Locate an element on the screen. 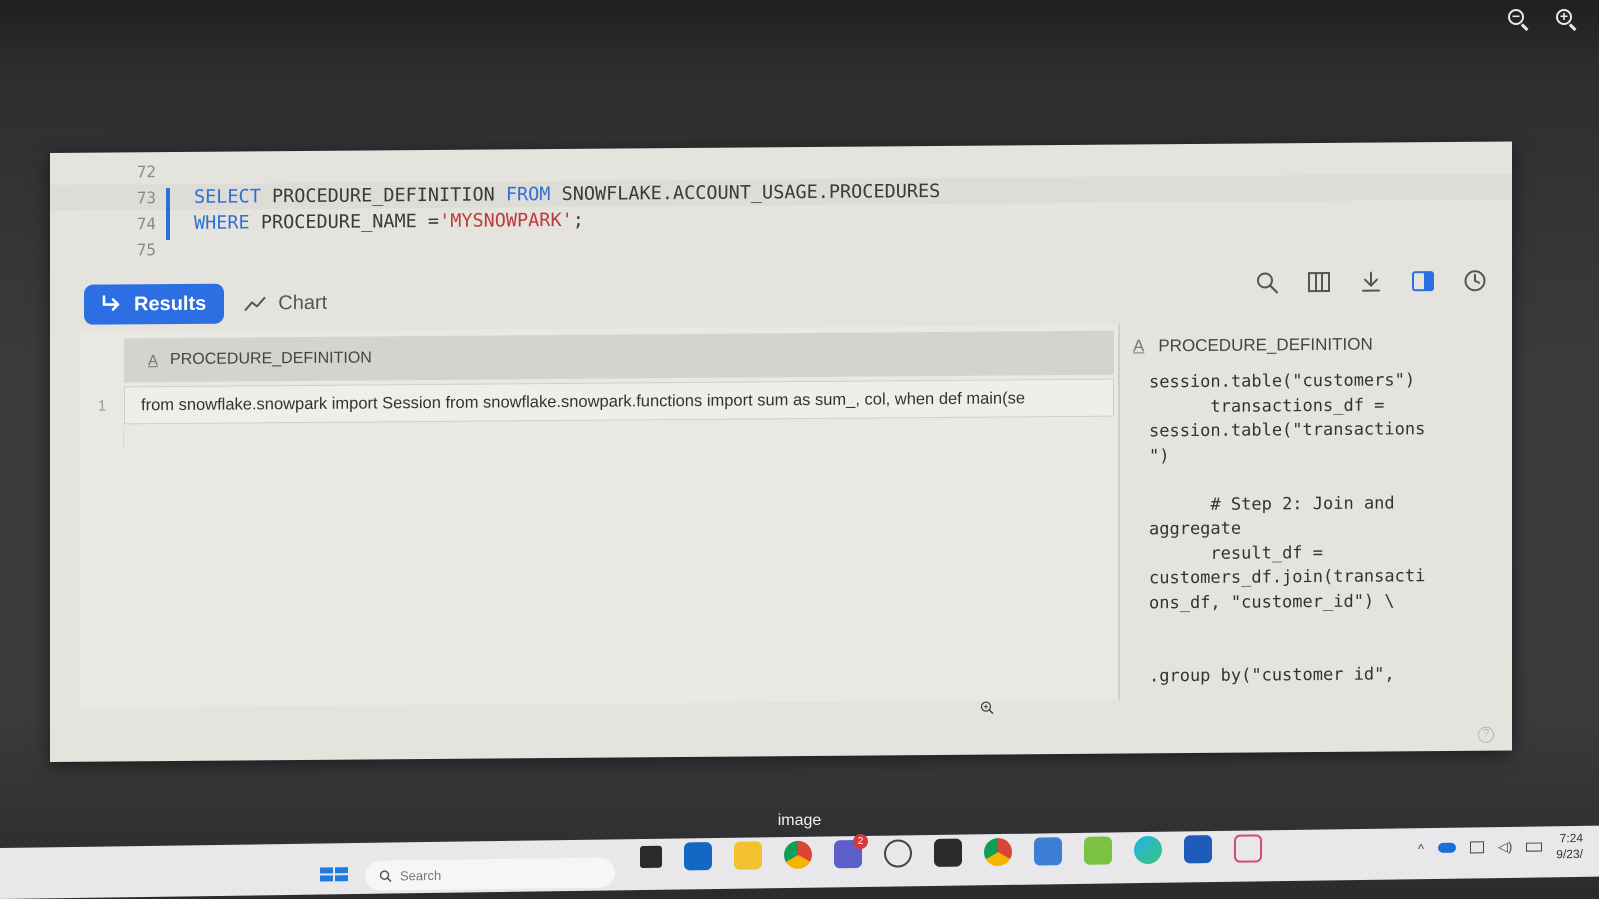 The height and width of the screenshot is (899, 1599). string-token: 'MYSNOWPARK' is located at coordinates (506, 220).